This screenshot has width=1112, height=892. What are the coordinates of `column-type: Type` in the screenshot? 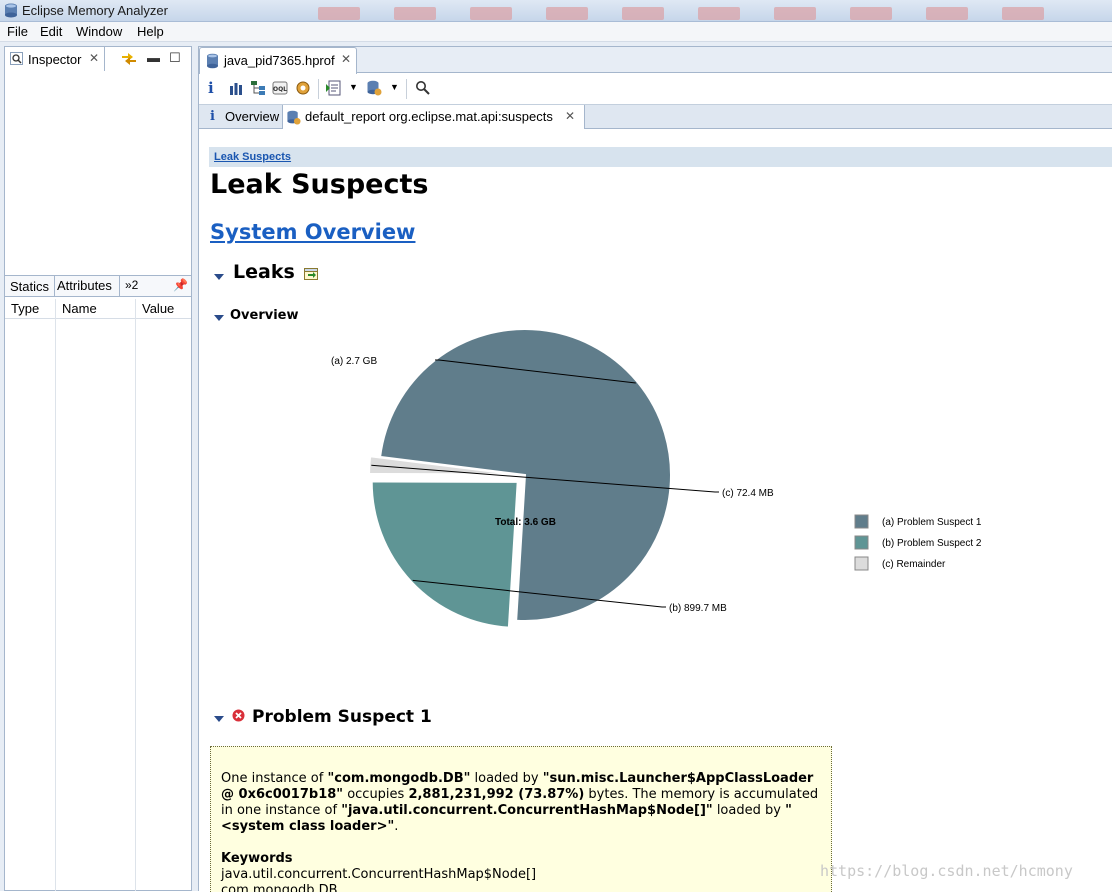 It's located at (25, 308).